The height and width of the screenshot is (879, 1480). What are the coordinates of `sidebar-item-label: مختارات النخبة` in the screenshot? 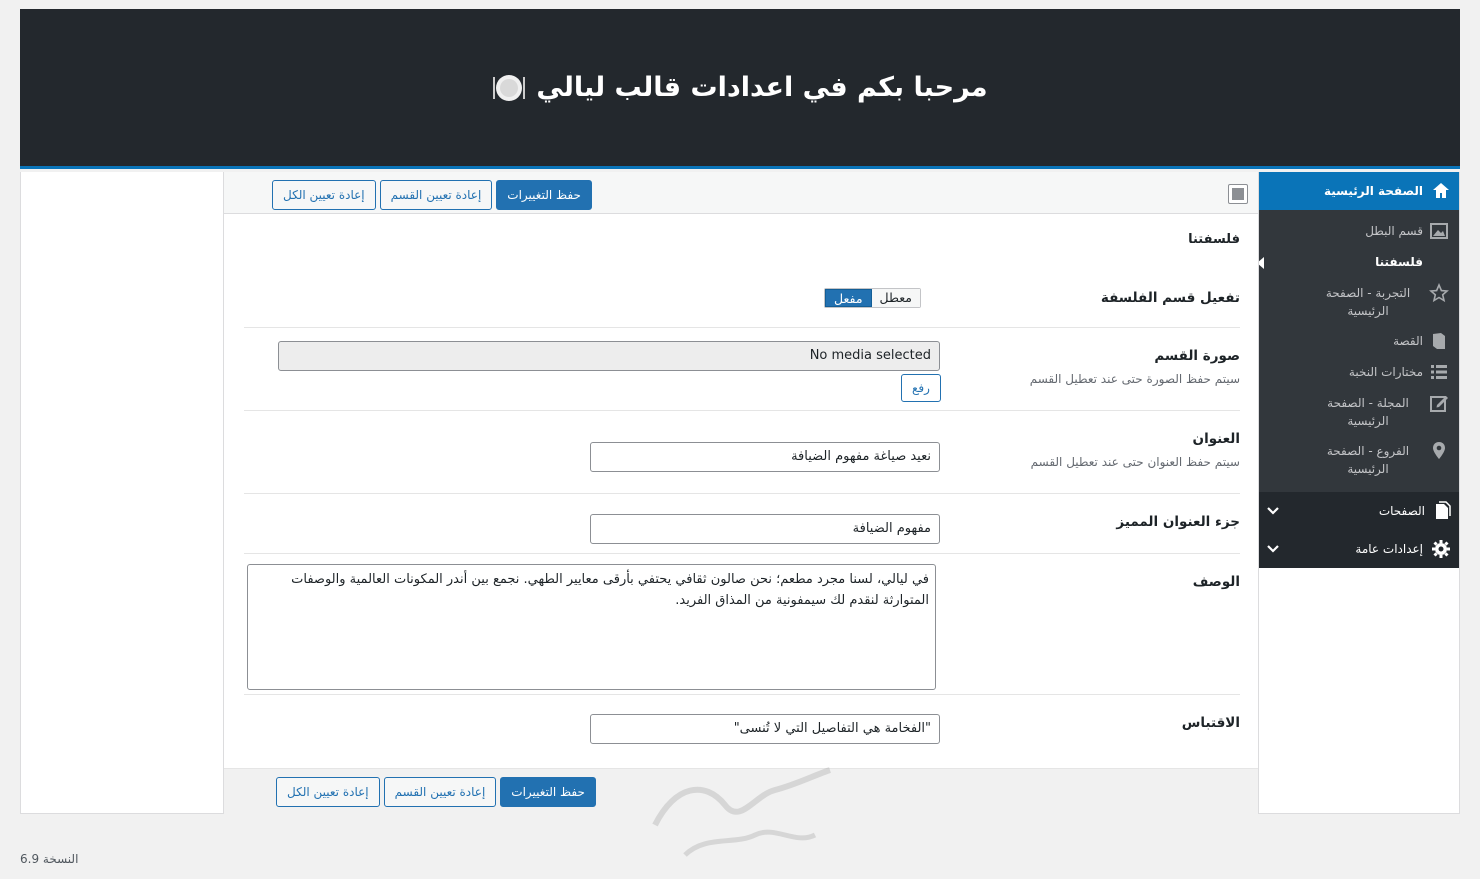 It's located at (1385, 372).